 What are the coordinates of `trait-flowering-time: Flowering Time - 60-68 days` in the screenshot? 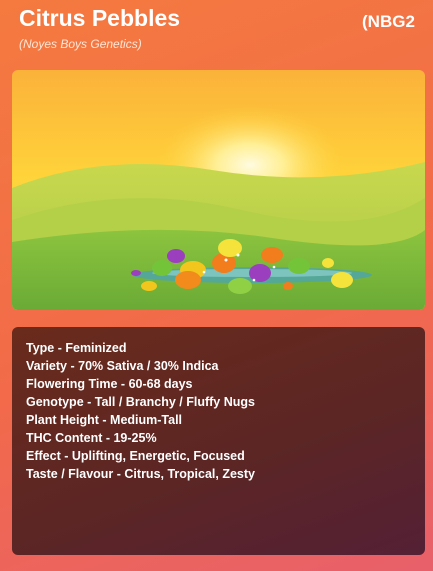 It's located at (225, 384).